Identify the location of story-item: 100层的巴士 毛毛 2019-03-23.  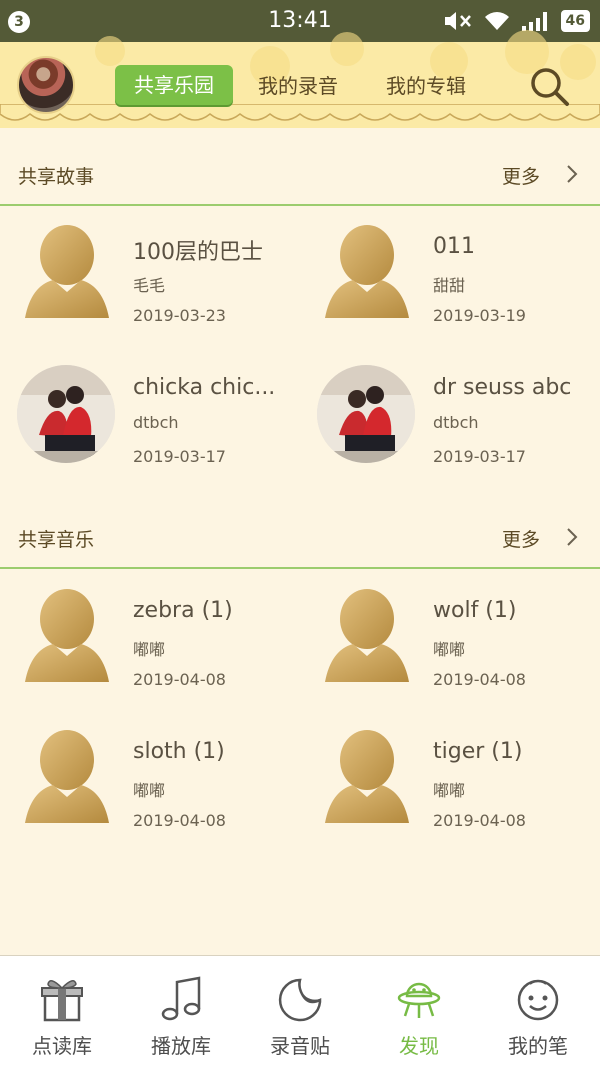
(150, 280).